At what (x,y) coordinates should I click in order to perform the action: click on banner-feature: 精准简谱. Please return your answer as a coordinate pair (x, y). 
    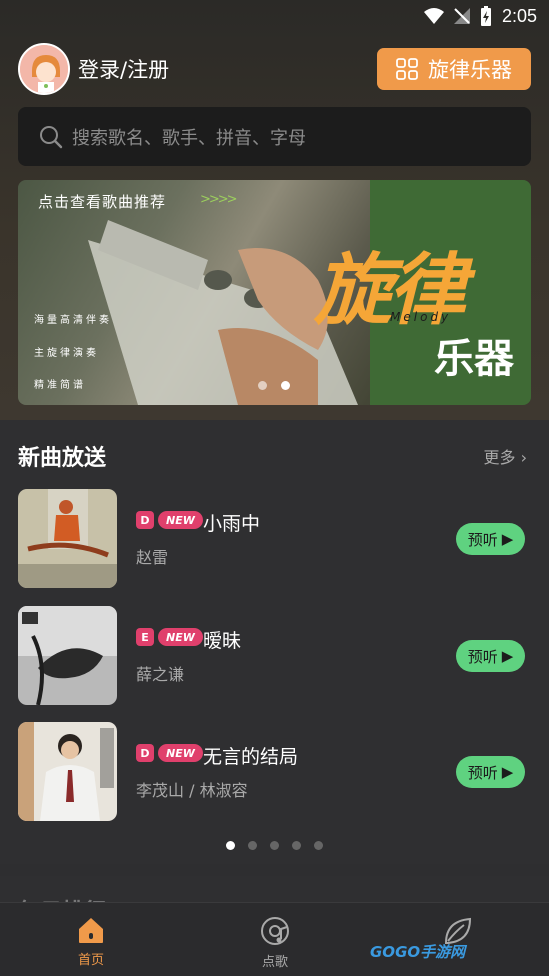
    Looking at the image, I should click on (60, 385).